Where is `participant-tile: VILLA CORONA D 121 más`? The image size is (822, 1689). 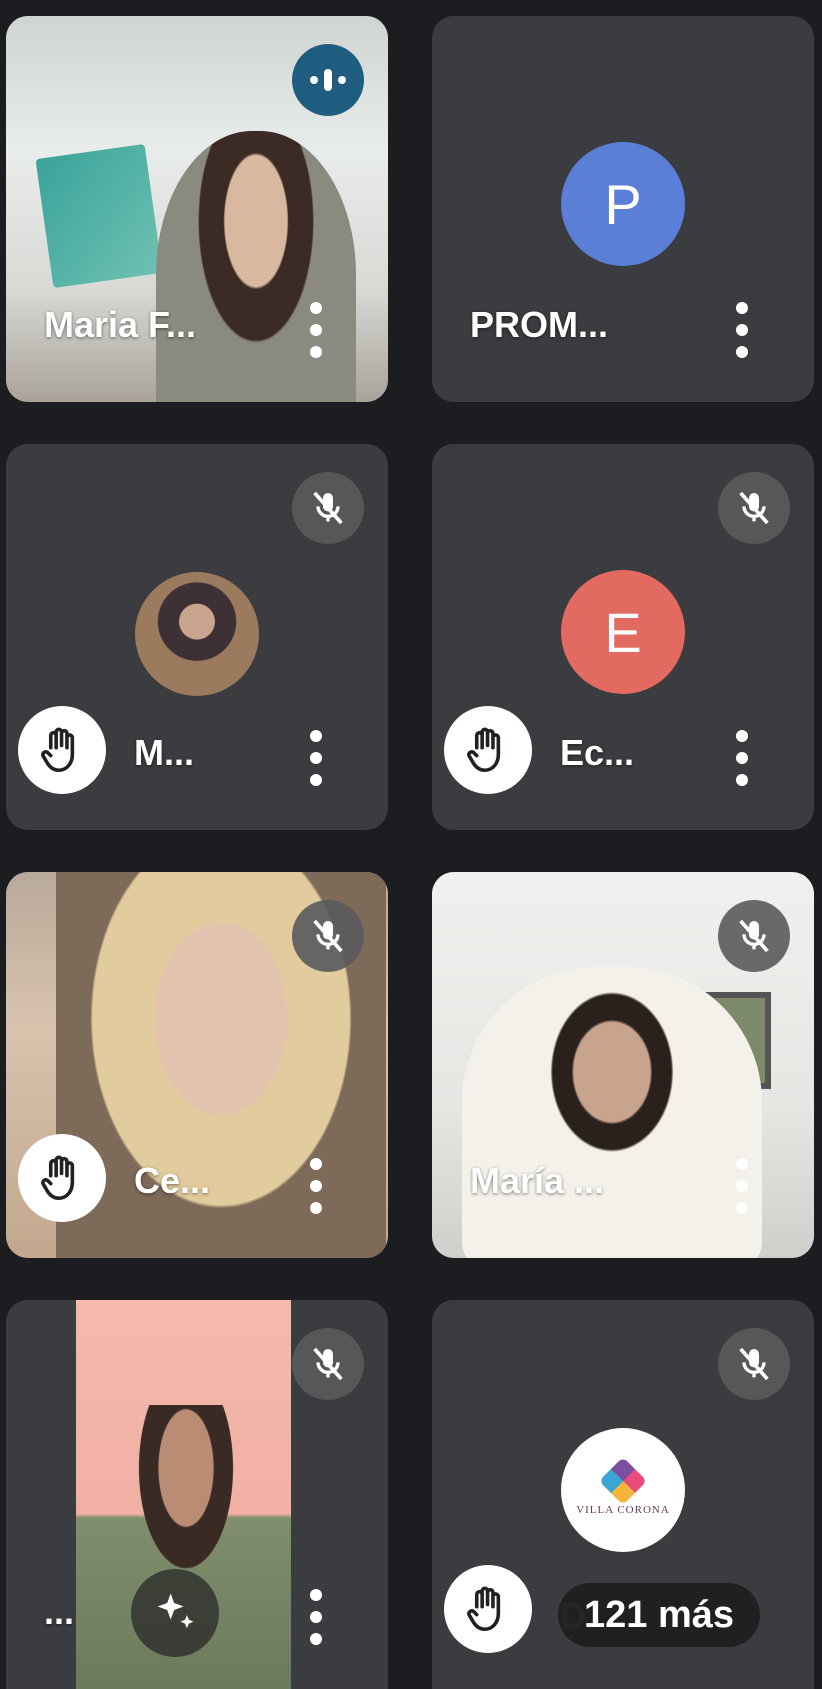
participant-tile: VILLA CORONA D 121 más is located at coordinates (623, 1494).